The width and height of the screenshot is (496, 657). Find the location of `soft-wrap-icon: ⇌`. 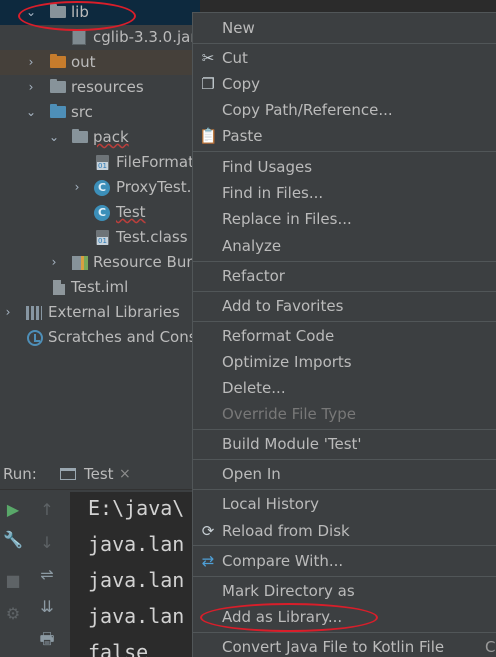

soft-wrap-icon: ⇌ is located at coordinates (47, 575).